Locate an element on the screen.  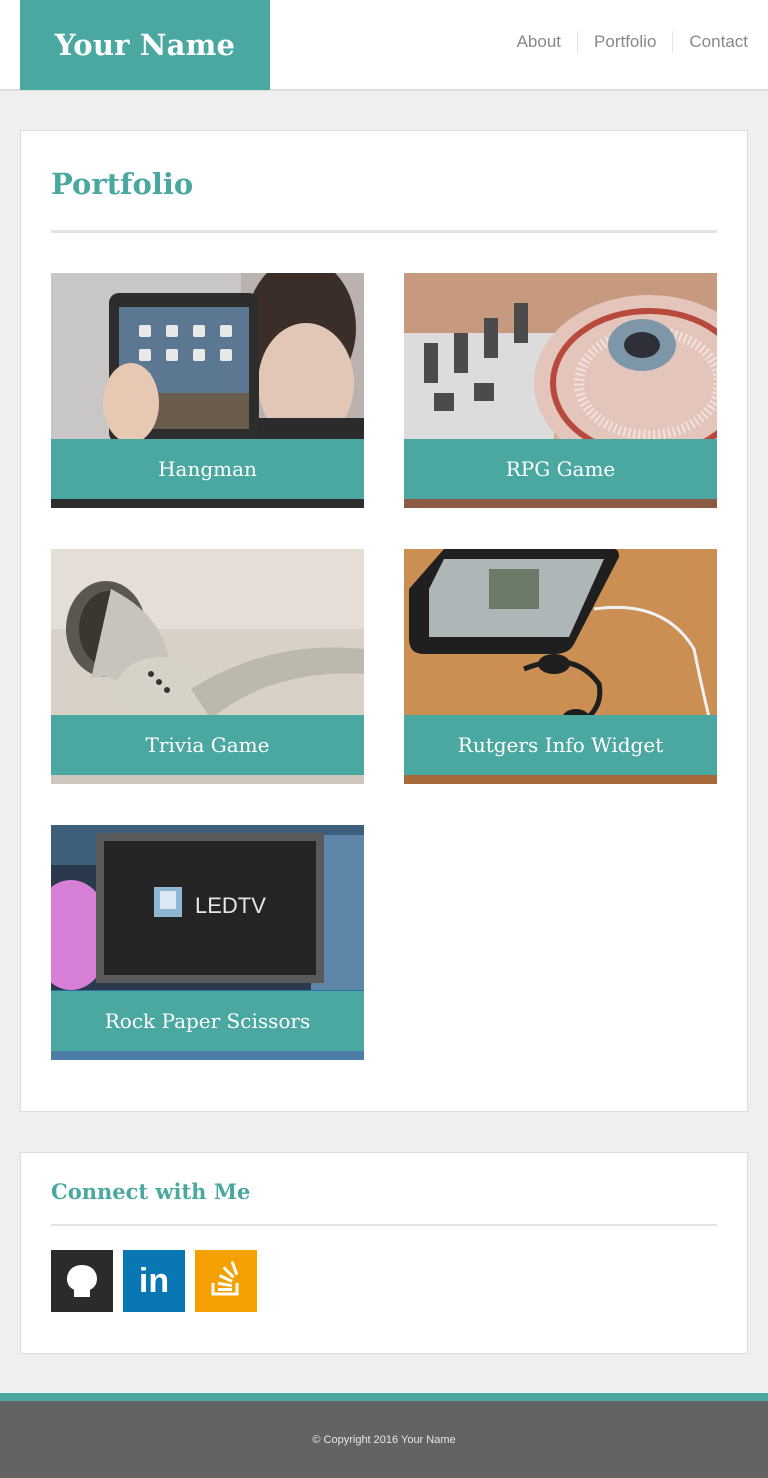
project-title: Rock Paper Scissors is located at coordinates (207, 1021).